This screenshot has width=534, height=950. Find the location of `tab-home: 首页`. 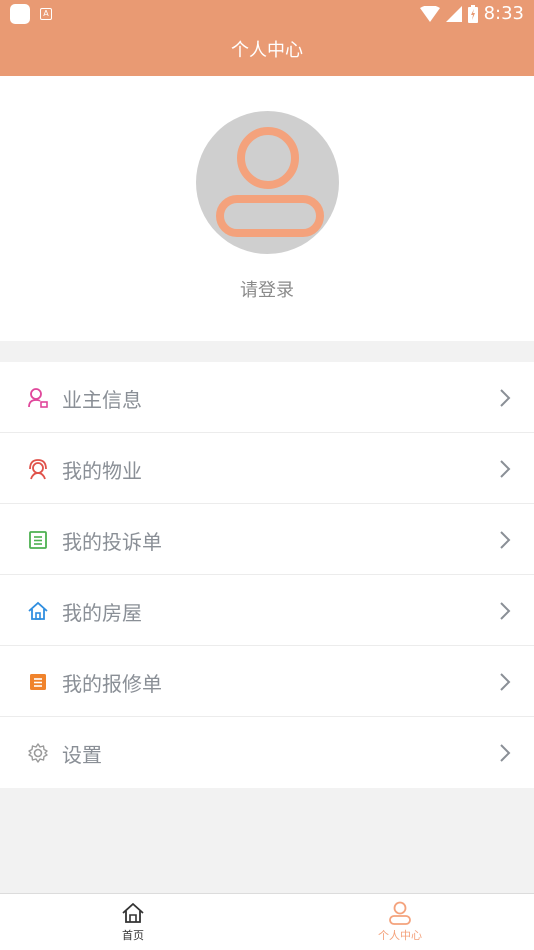

tab-home: 首页 is located at coordinates (133, 921).